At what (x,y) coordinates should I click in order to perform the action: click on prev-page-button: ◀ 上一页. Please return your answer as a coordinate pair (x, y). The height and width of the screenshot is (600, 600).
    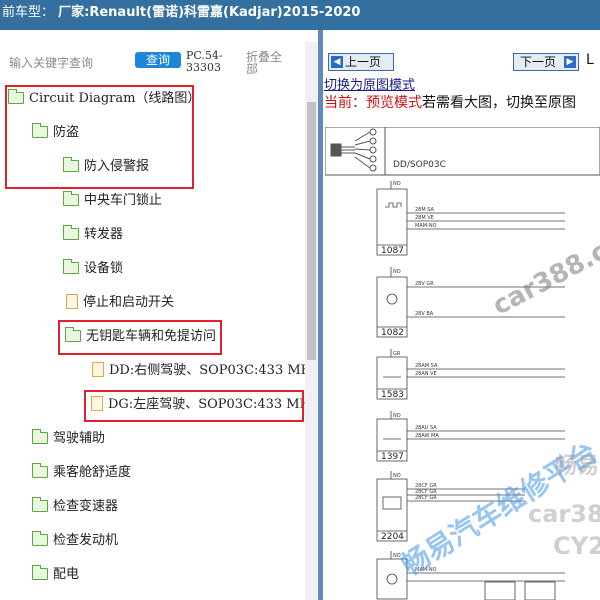
    Looking at the image, I should click on (361, 62).